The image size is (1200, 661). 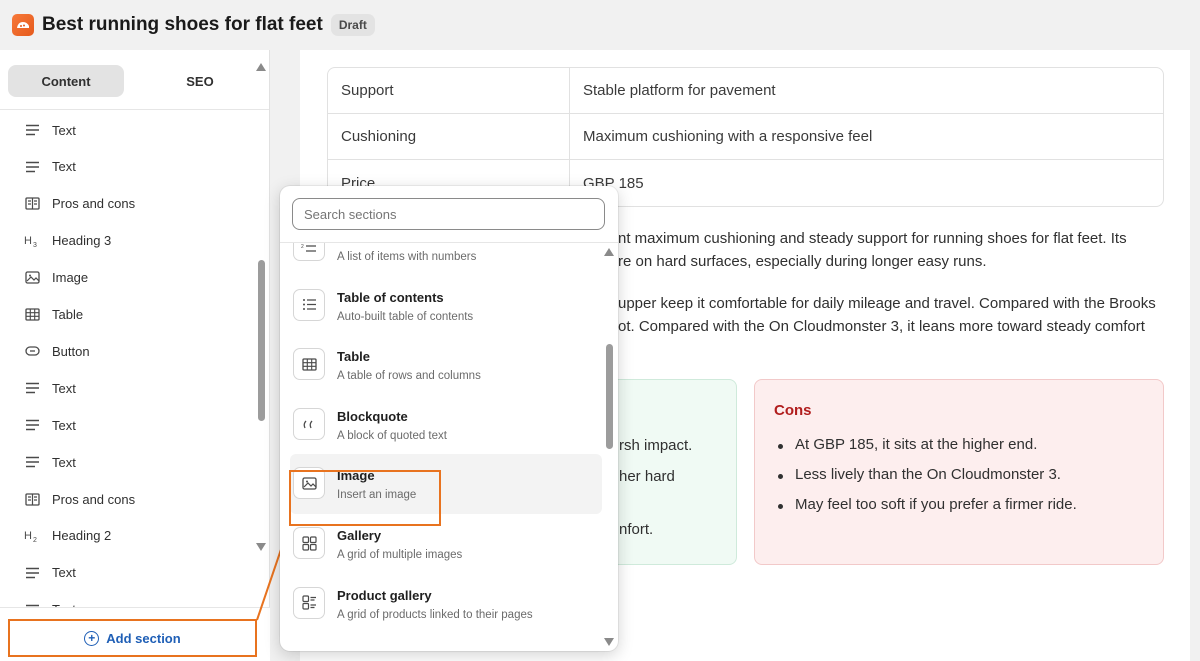 I want to click on section-option-table: Table A table of rows and columns, so click(x=446, y=365).